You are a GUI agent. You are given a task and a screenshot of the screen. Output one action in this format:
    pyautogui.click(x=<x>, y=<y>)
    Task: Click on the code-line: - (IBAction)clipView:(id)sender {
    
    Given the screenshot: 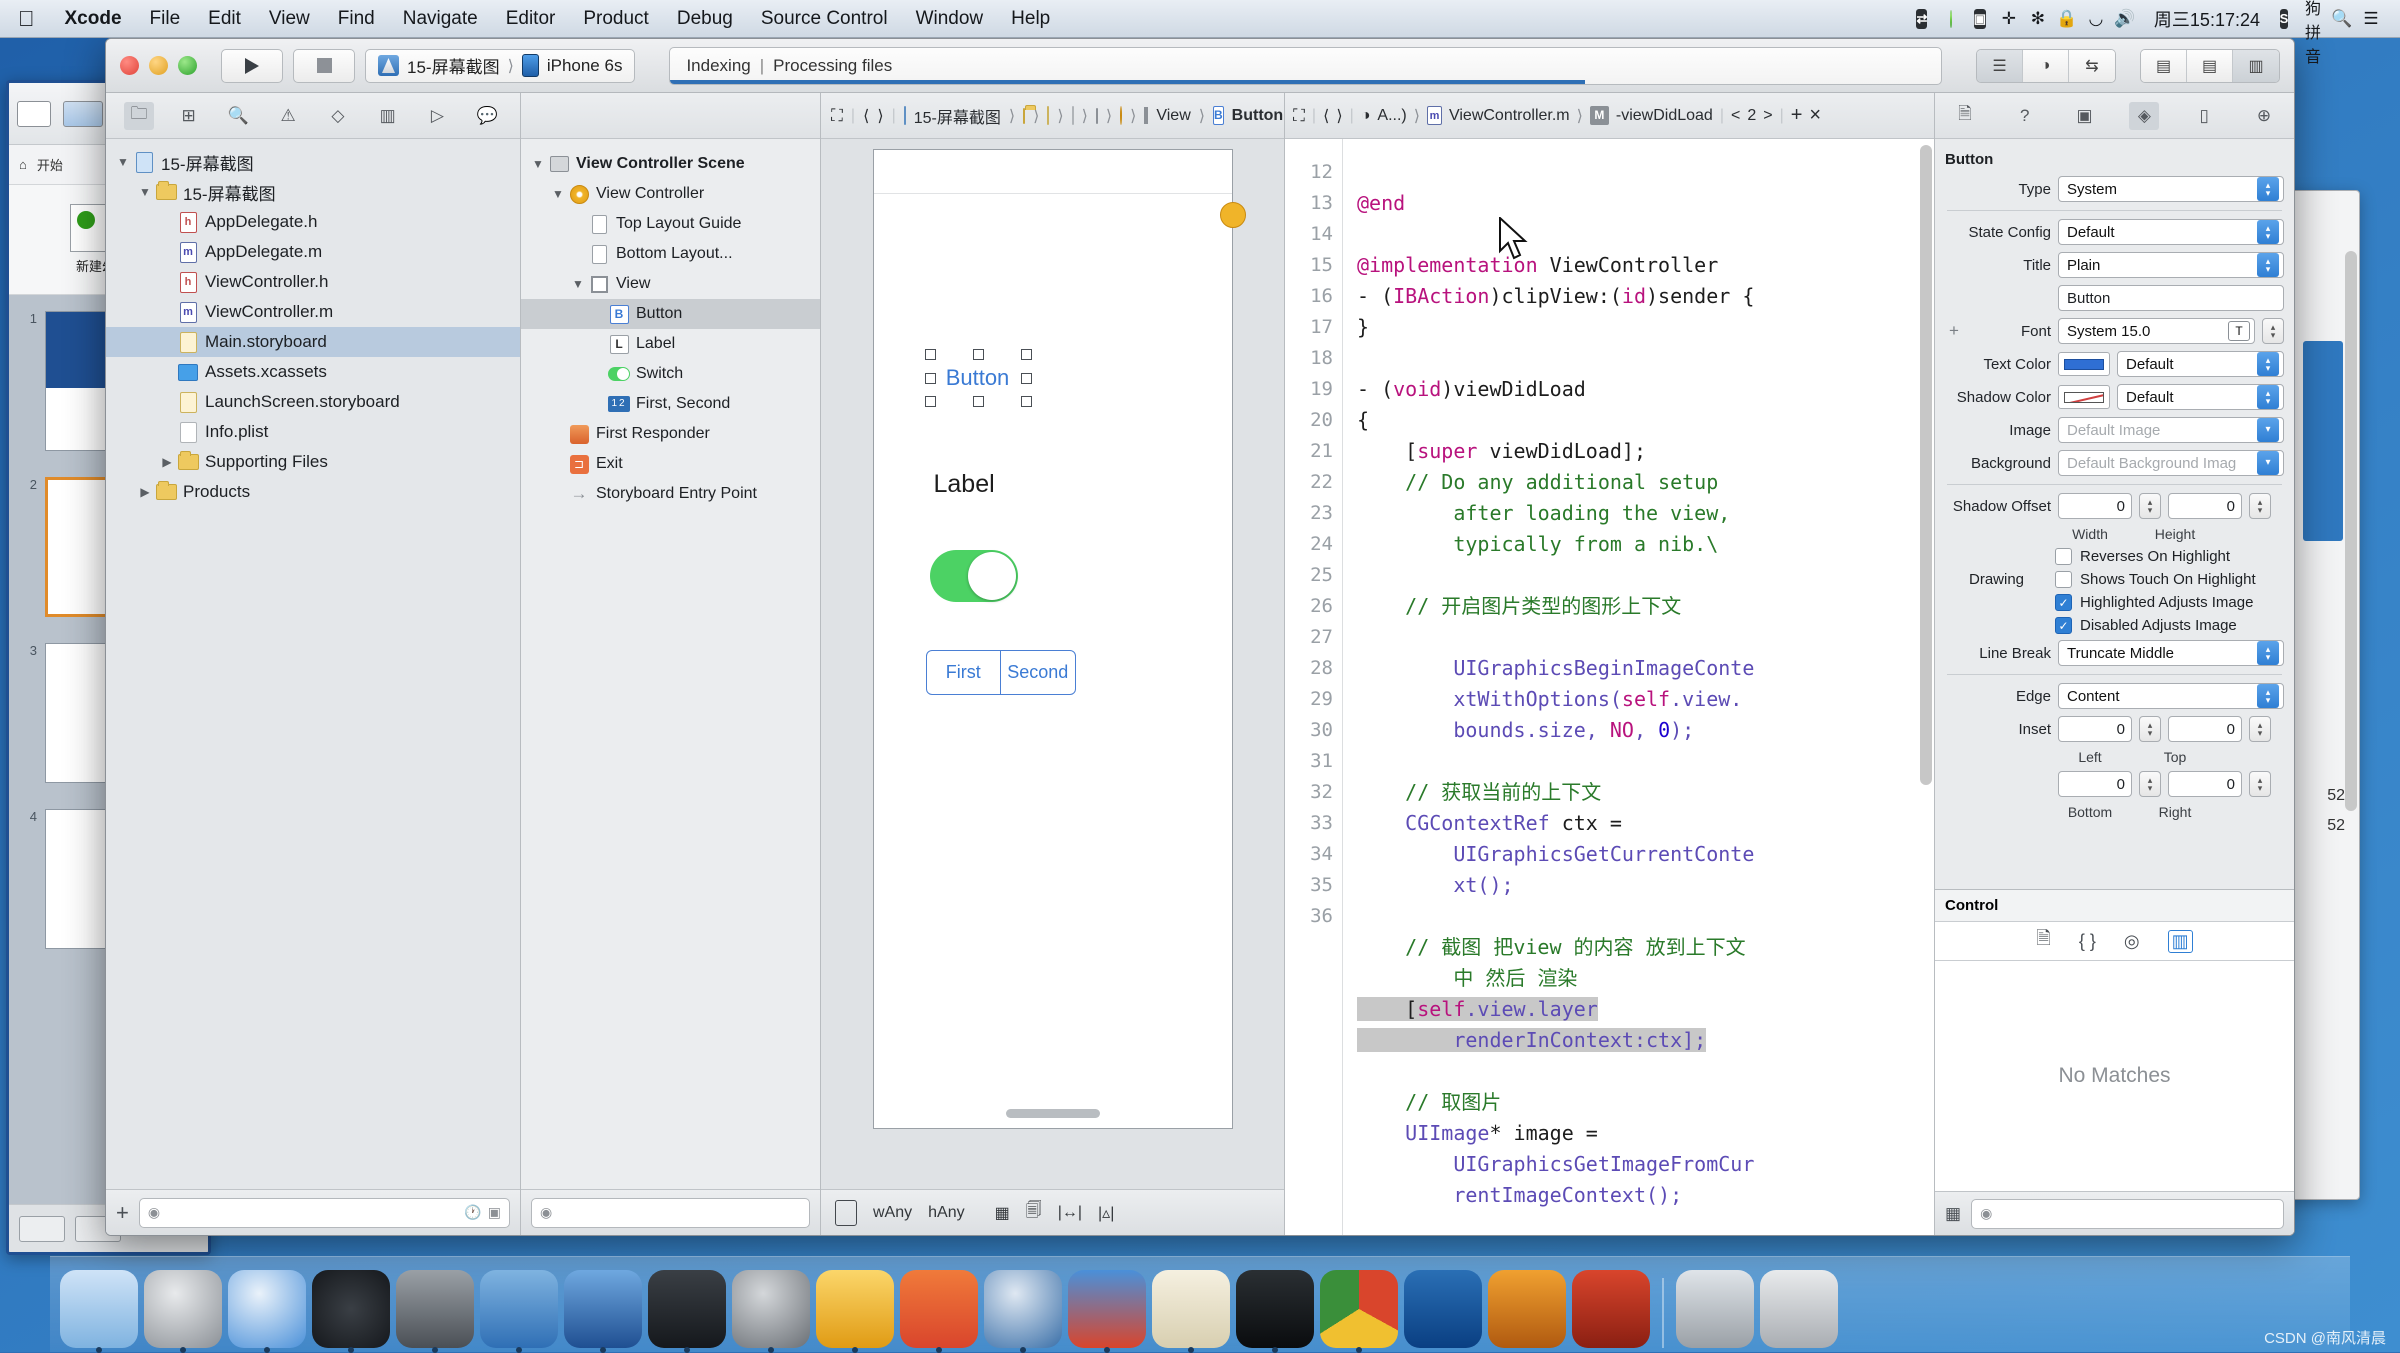 What is the action you would take?
    pyautogui.click(x=1640, y=296)
    